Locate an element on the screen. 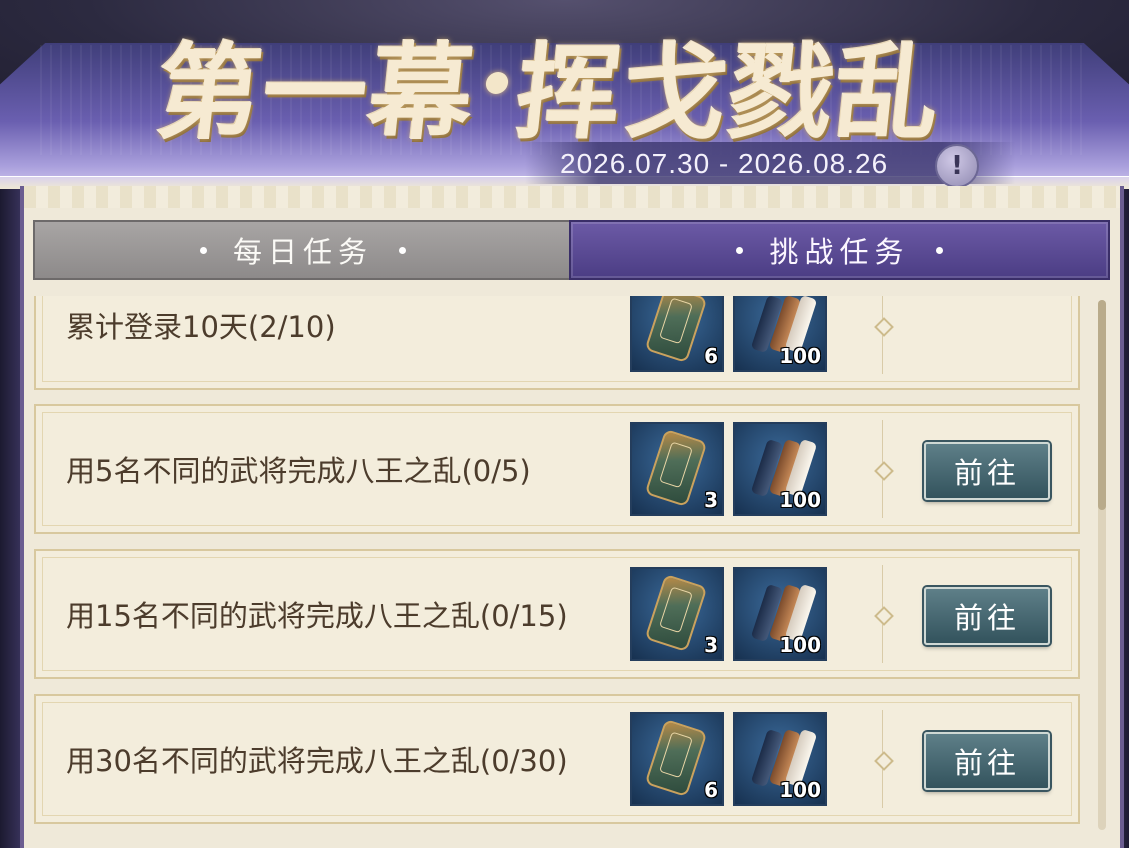 The width and height of the screenshot is (1129, 848). tab-daily-label: 每日任务 is located at coordinates (302, 252).